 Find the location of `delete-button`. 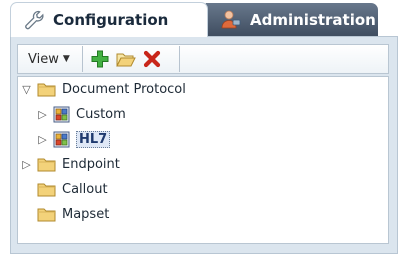

delete-button is located at coordinates (152, 59).